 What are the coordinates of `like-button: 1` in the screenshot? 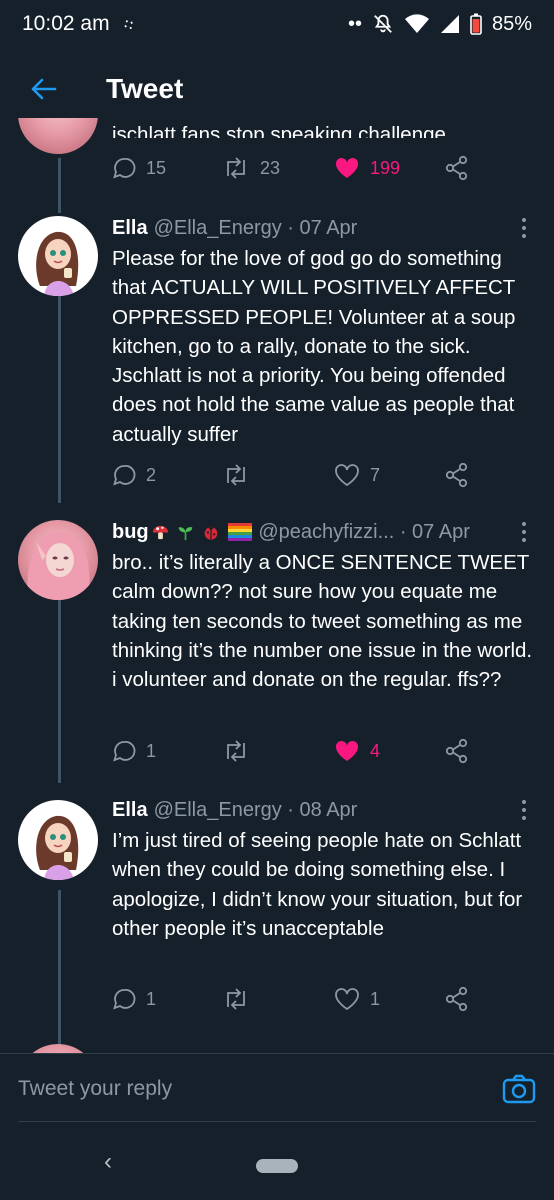 It's located at (357, 999).